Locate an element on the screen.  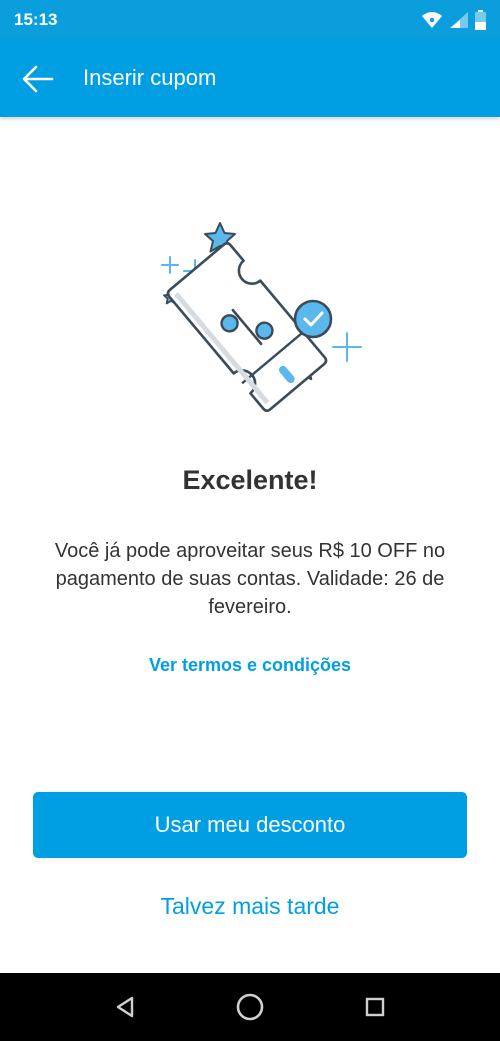
maybe-later-link: Talvez mais tarde is located at coordinates (250, 906).